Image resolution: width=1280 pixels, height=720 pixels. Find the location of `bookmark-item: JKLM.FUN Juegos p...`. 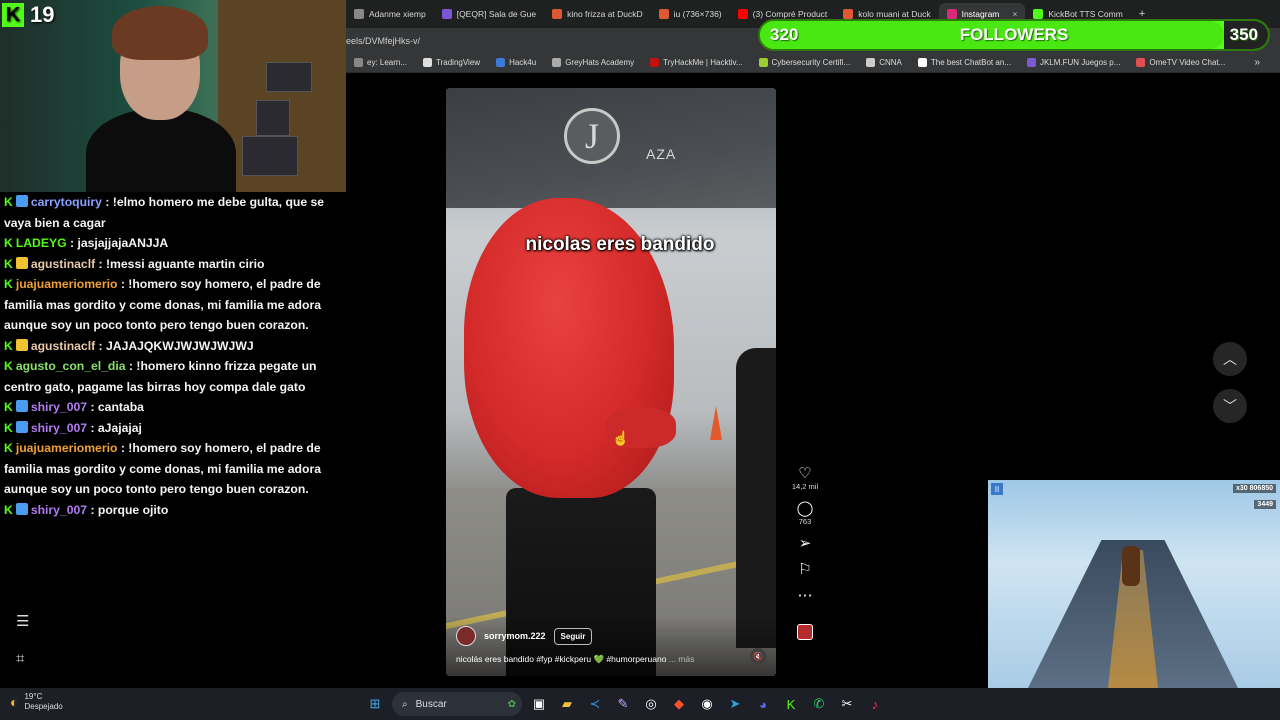

bookmark-item: JKLM.FUN Juegos p... is located at coordinates (1073, 62).